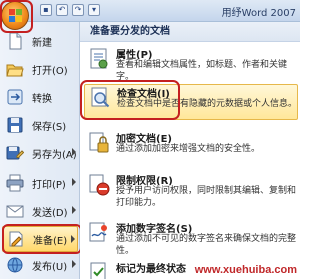  What do you see at coordinates (42, 43) in the screenshot?
I see `menu-item-label: 新建` at bounding box center [42, 43].